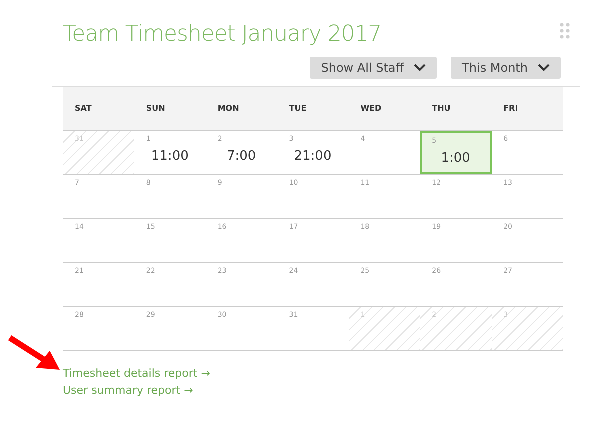  I want to click on hours-total: 11:00, so click(170, 157).